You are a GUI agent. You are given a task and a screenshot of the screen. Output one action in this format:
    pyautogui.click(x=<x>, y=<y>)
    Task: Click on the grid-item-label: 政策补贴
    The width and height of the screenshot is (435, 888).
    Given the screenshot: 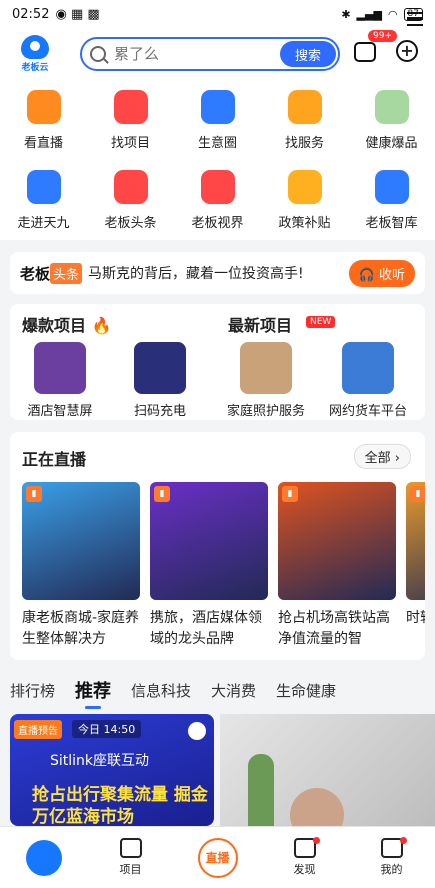 What is the action you would take?
    pyautogui.click(x=304, y=223)
    